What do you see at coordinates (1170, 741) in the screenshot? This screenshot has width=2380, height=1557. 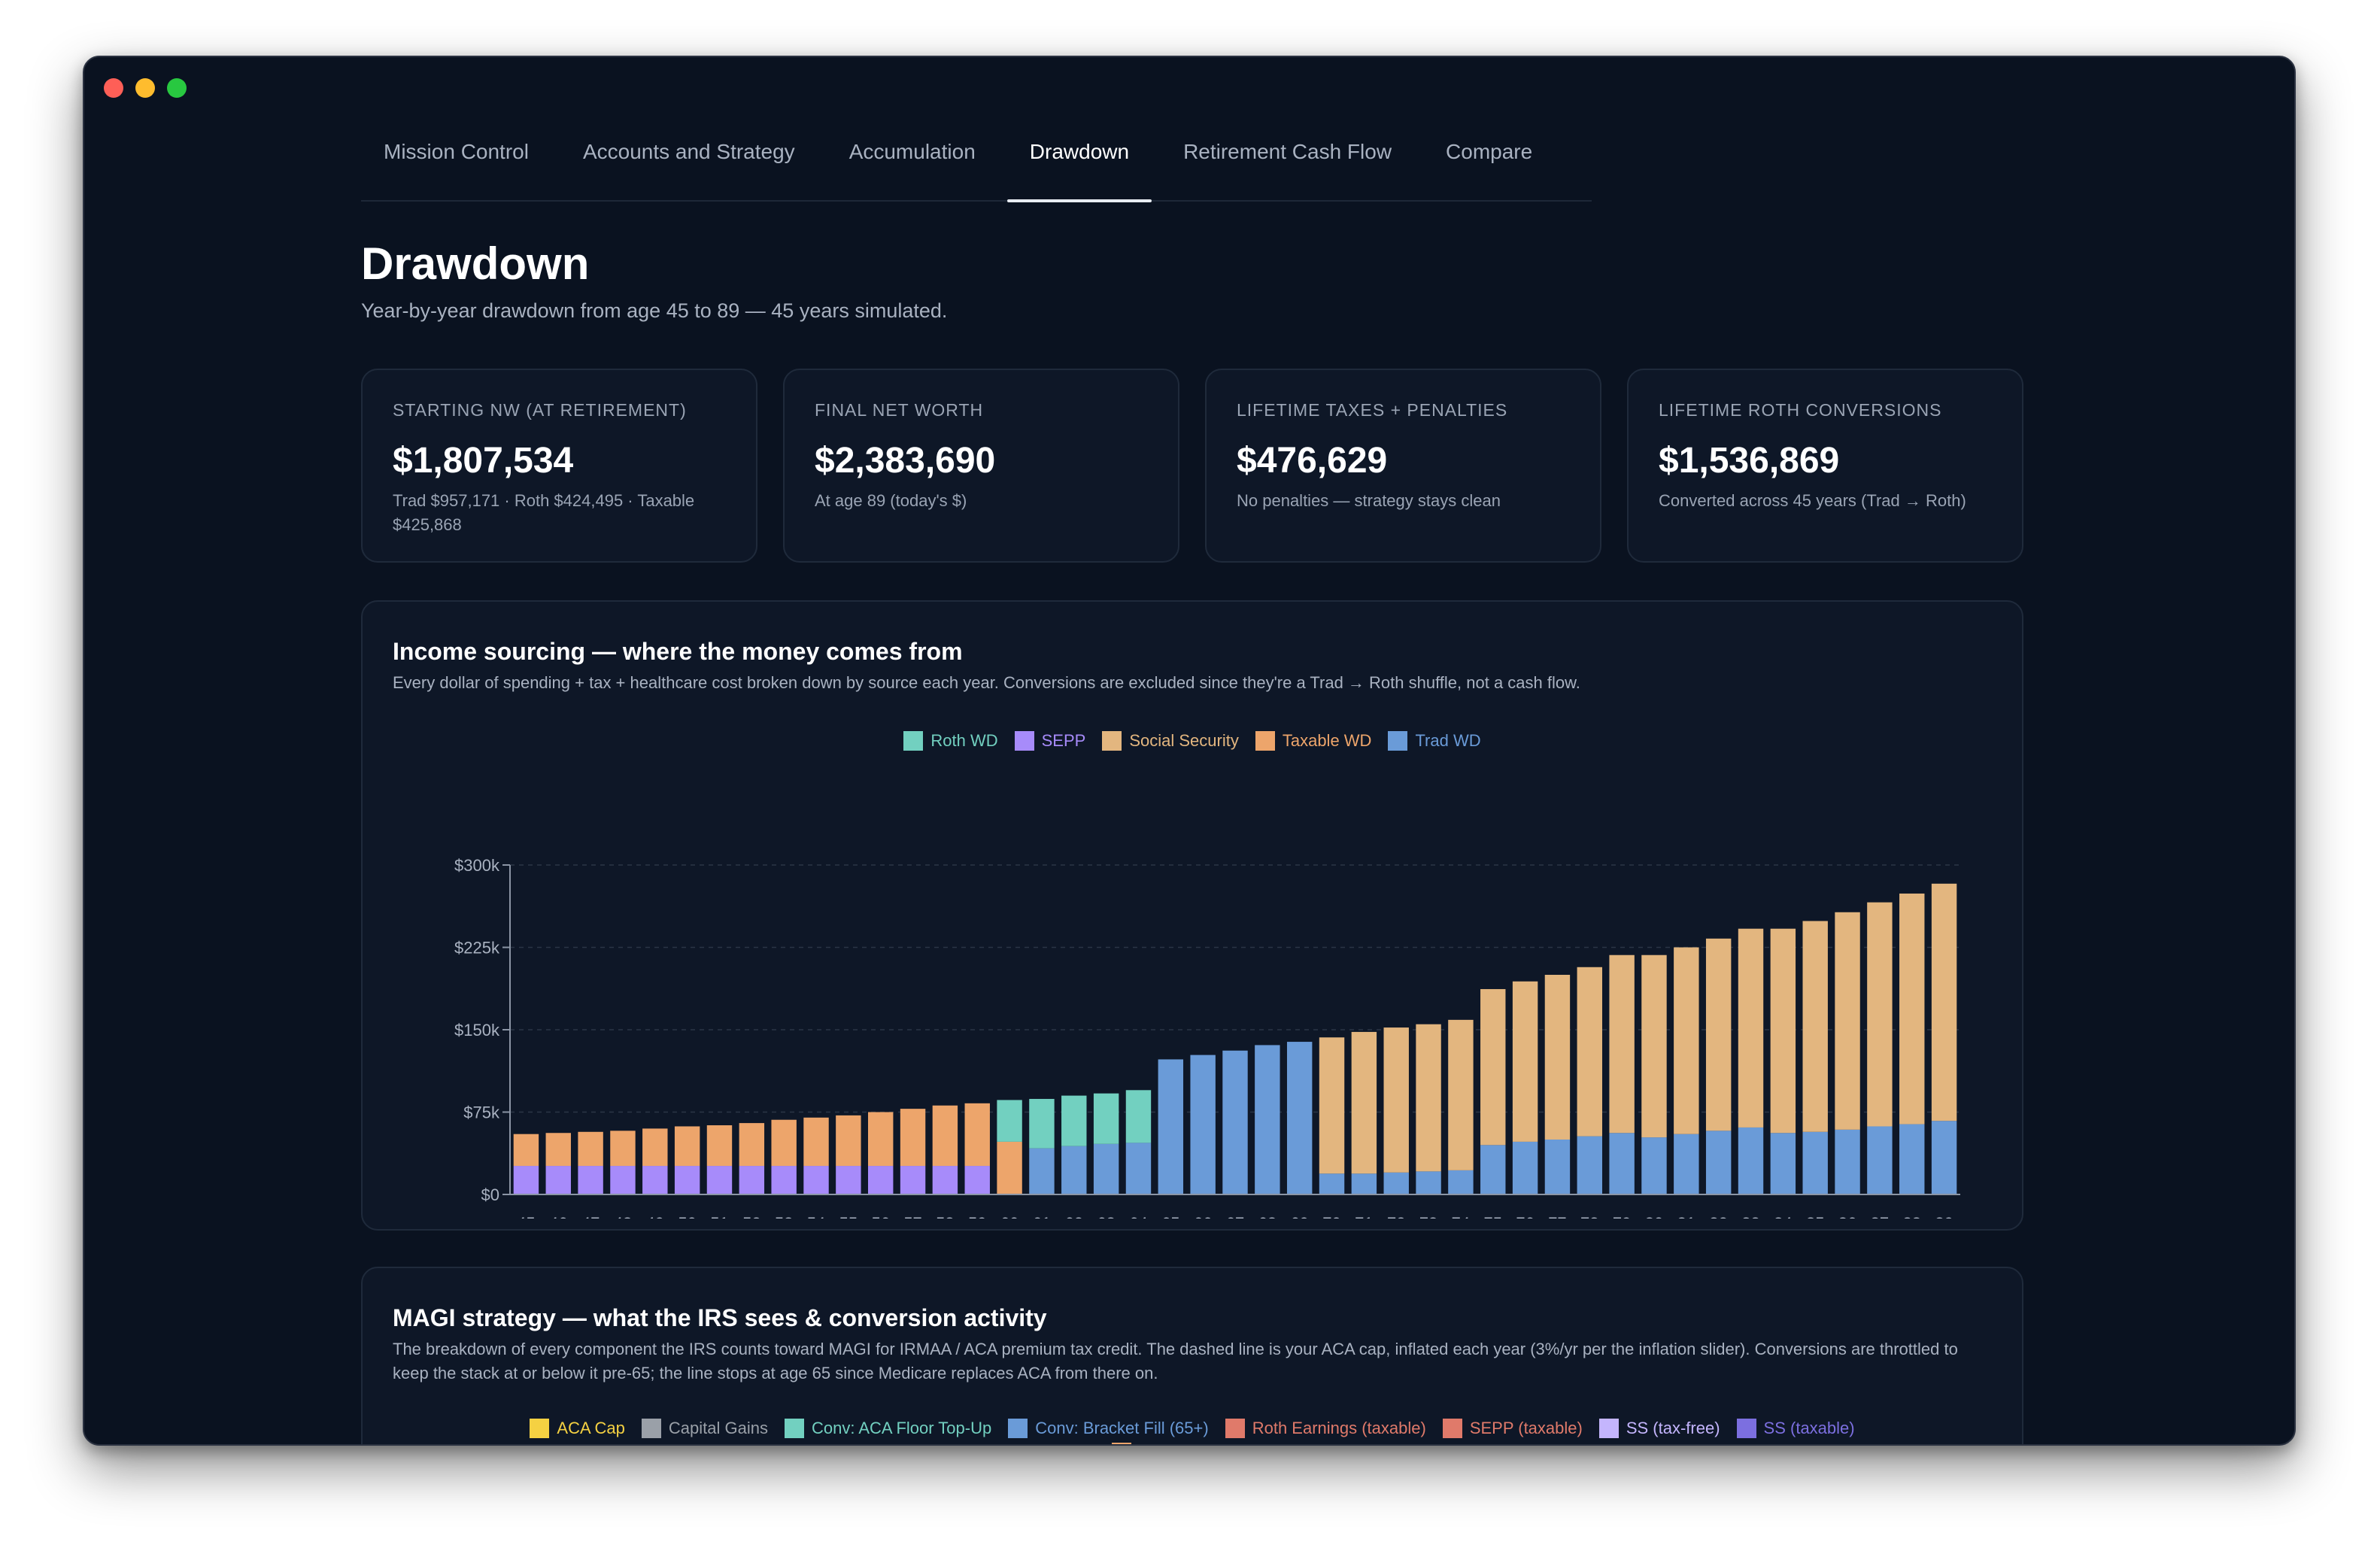 I see `legend-item-social-security: Social Security` at bounding box center [1170, 741].